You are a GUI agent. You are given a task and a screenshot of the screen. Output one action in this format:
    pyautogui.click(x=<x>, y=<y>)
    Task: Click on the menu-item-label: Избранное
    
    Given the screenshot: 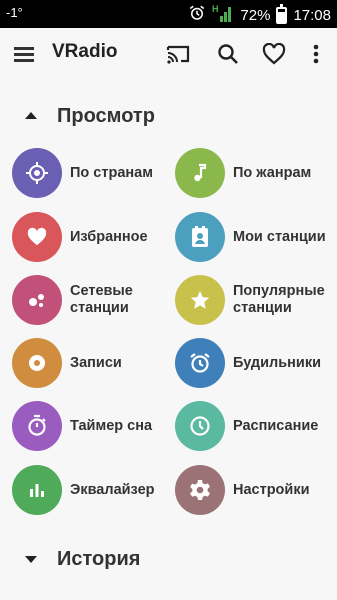 What is the action you would take?
    pyautogui.click(x=109, y=236)
    